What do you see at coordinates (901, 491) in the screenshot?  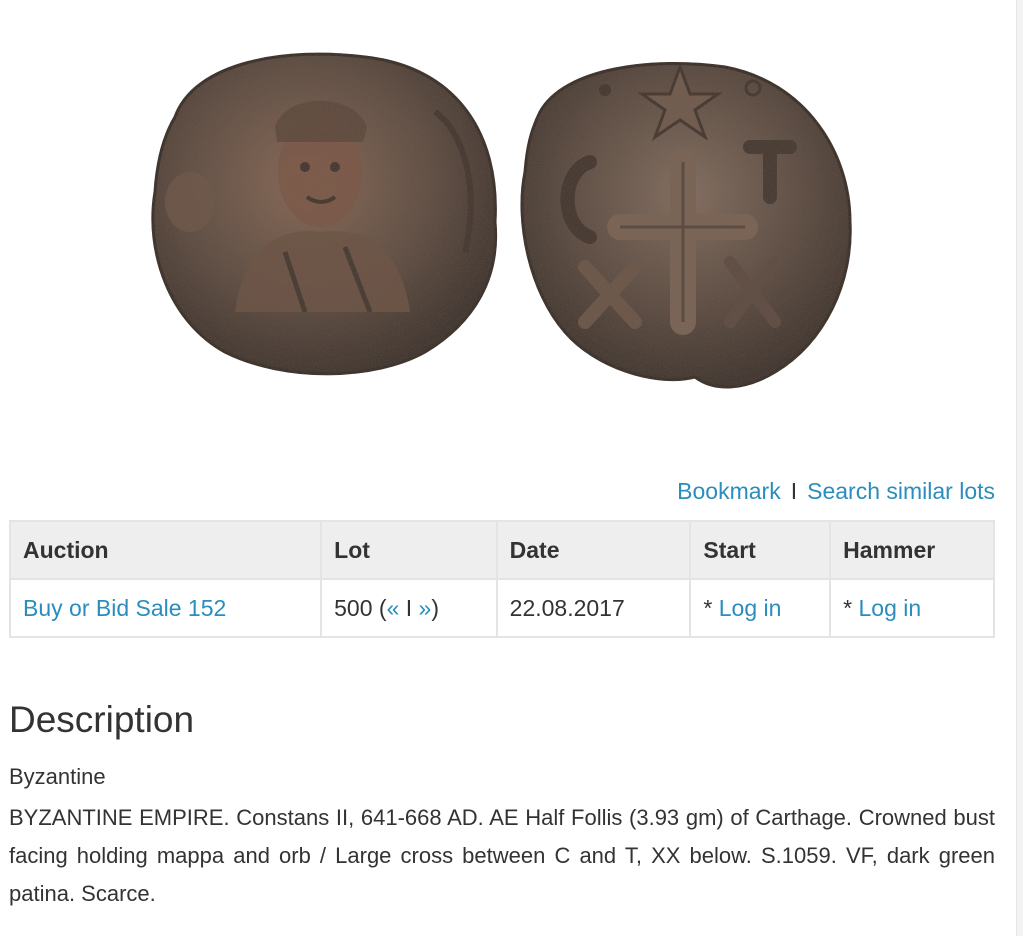 I see `search-similar-lots-link: Search similar lots` at bounding box center [901, 491].